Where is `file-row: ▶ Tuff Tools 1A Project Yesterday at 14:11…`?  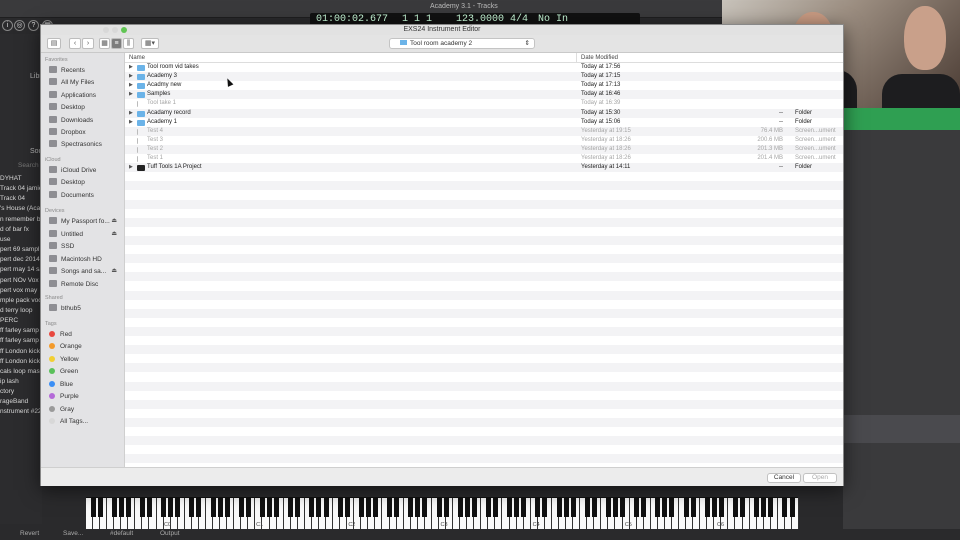
file-row: ▶ Tuff Tools 1A Project Yesterday at 14:11… is located at coordinates (484, 167).